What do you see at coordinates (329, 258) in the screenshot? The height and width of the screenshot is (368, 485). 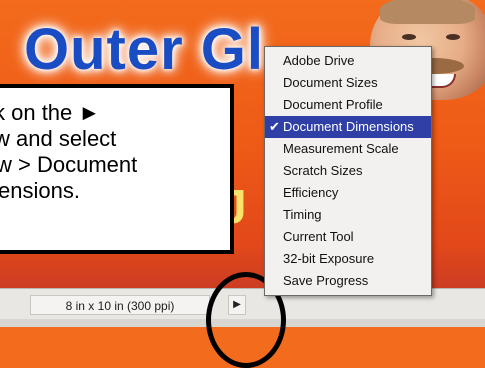 I see `menu-item-label: 32-bit Exposure` at bounding box center [329, 258].